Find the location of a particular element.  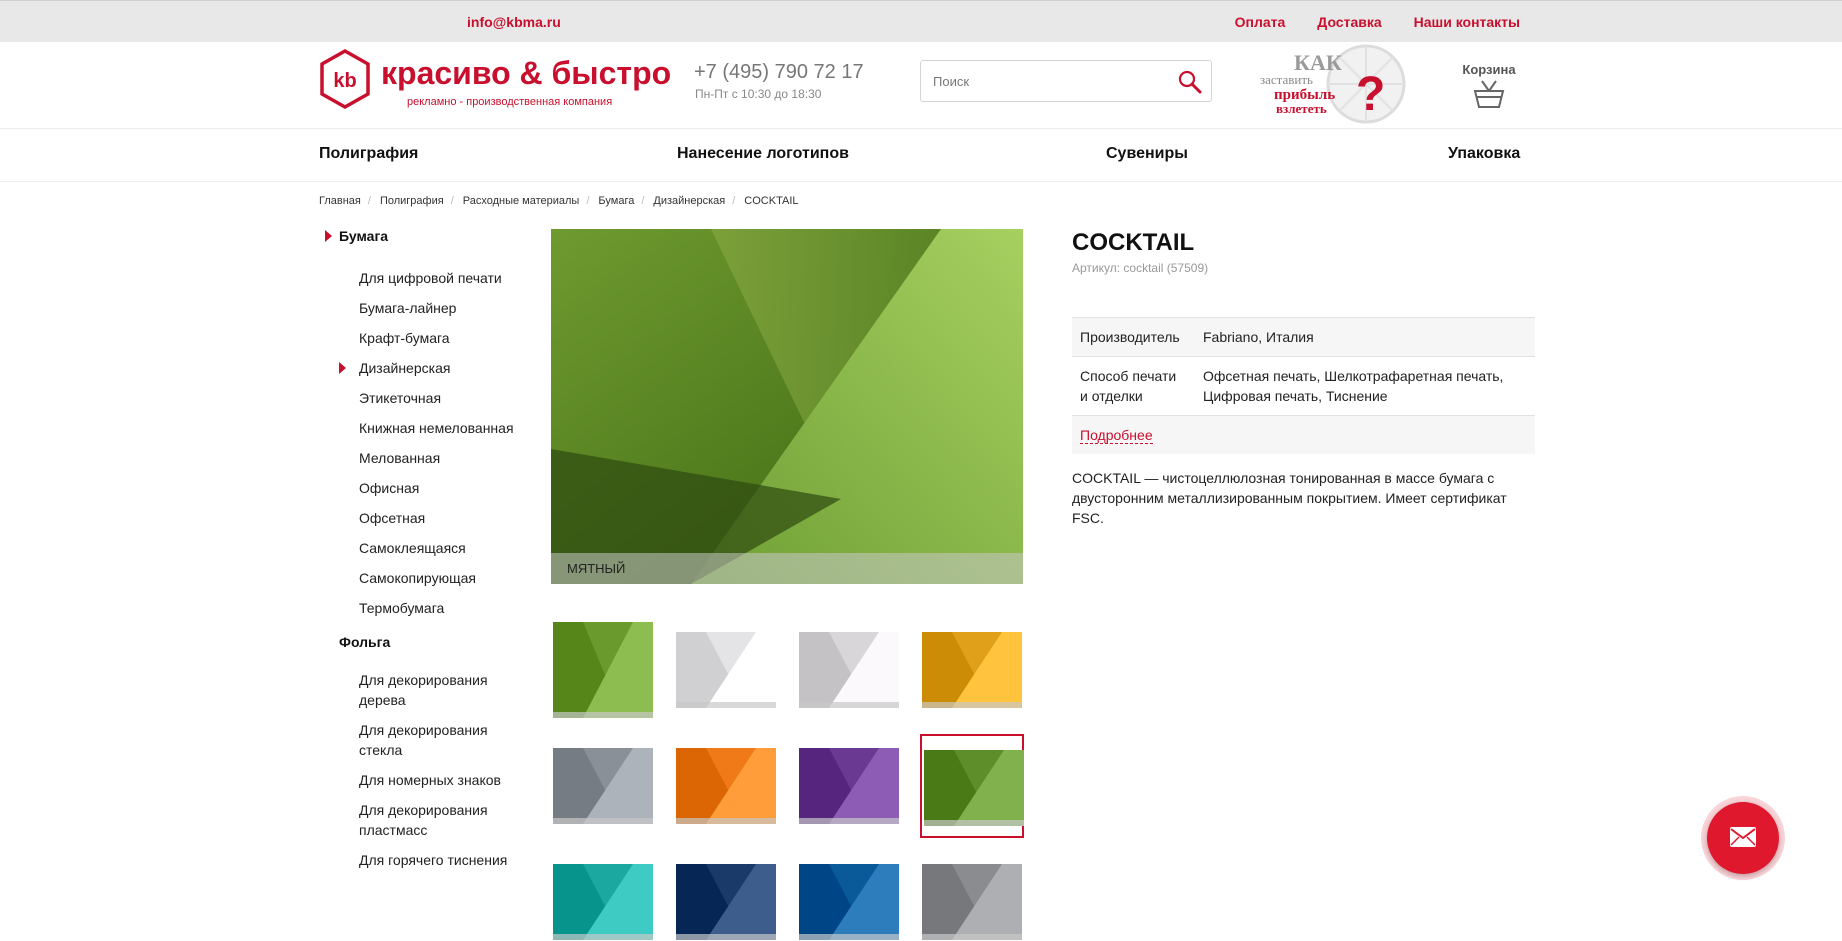

sidebar-item: Мелованная is located at coordinates (419, 458).